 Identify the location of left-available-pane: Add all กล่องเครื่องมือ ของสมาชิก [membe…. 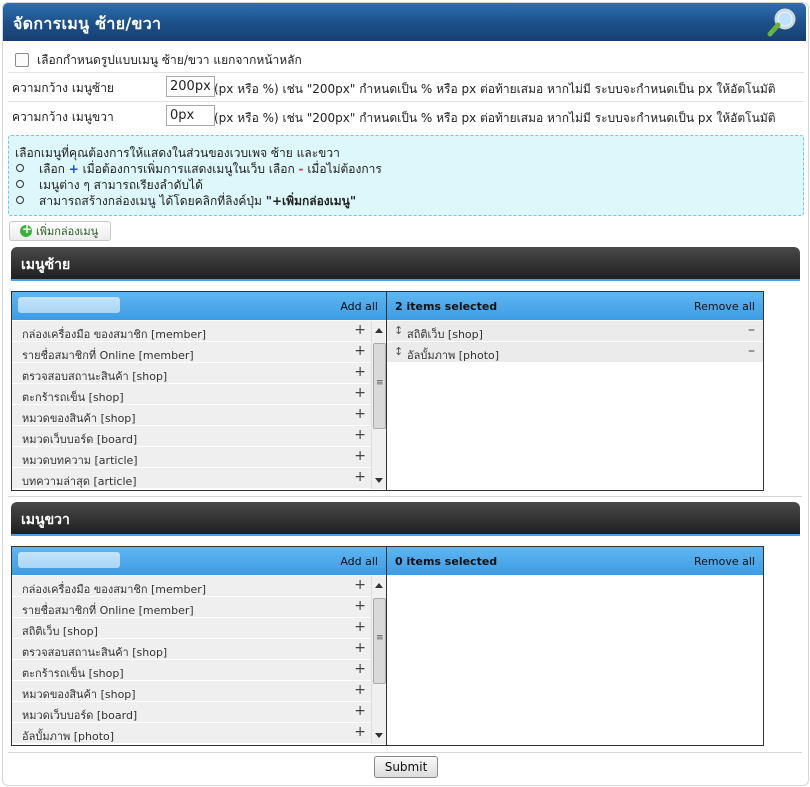
(199, 391).